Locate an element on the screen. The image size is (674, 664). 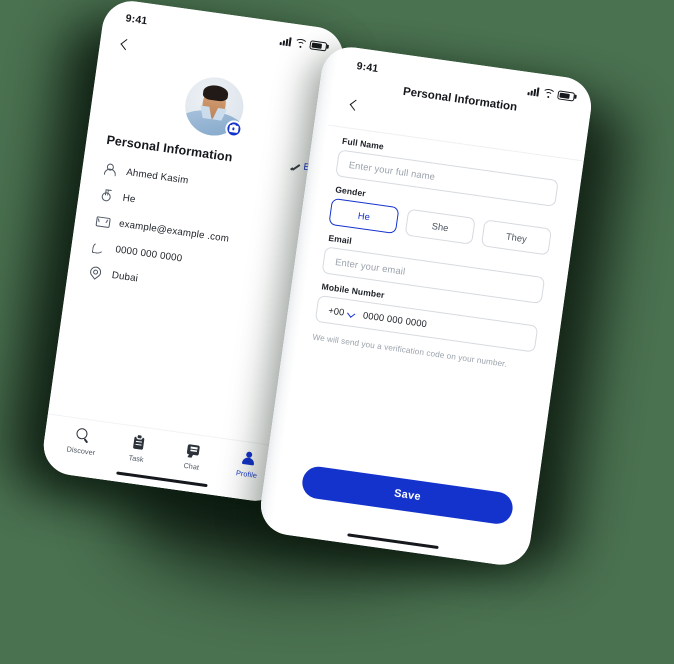
list-item-value: Ahmed Kasim is located at coordinates (157, 176).